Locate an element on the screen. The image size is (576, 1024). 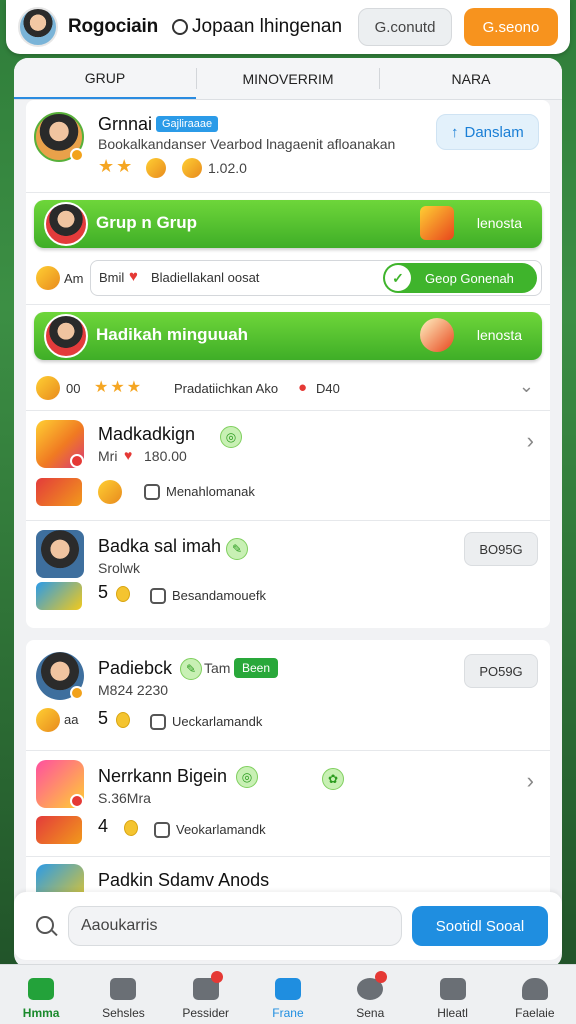
star-rating-icon: ★★ is located at coordinates (116, 166).